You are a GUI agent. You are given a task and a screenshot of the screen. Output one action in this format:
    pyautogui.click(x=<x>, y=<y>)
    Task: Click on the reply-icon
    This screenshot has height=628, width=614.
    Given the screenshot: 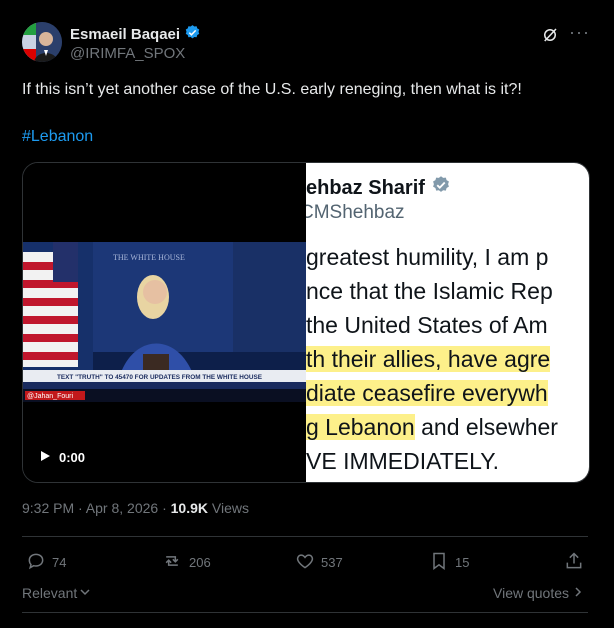 What is the action you would take?
    pyautogui.click(x=36, y=562)
    